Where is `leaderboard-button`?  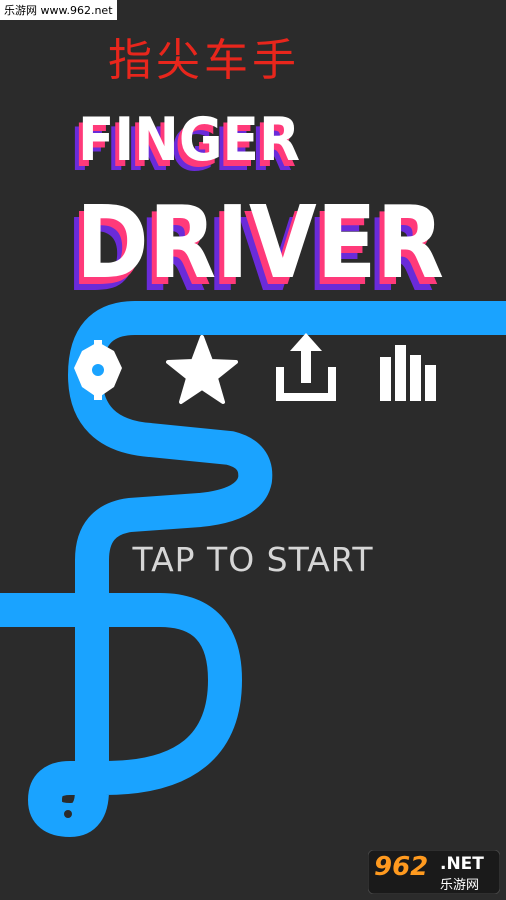 leaderboard-button is located at coordinates (408, 373).